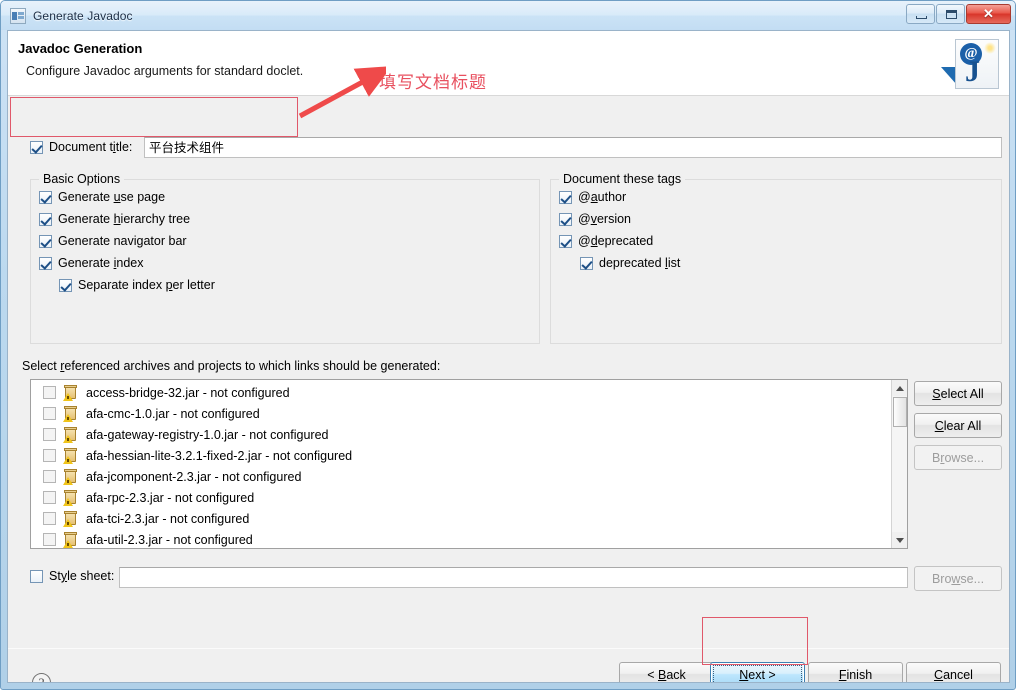  What do you see at coordinates (469, 497) in the screenshot?
I see `list-item: afa-rpc-2.3.jar - not configured` at bounding box center [469, 497].